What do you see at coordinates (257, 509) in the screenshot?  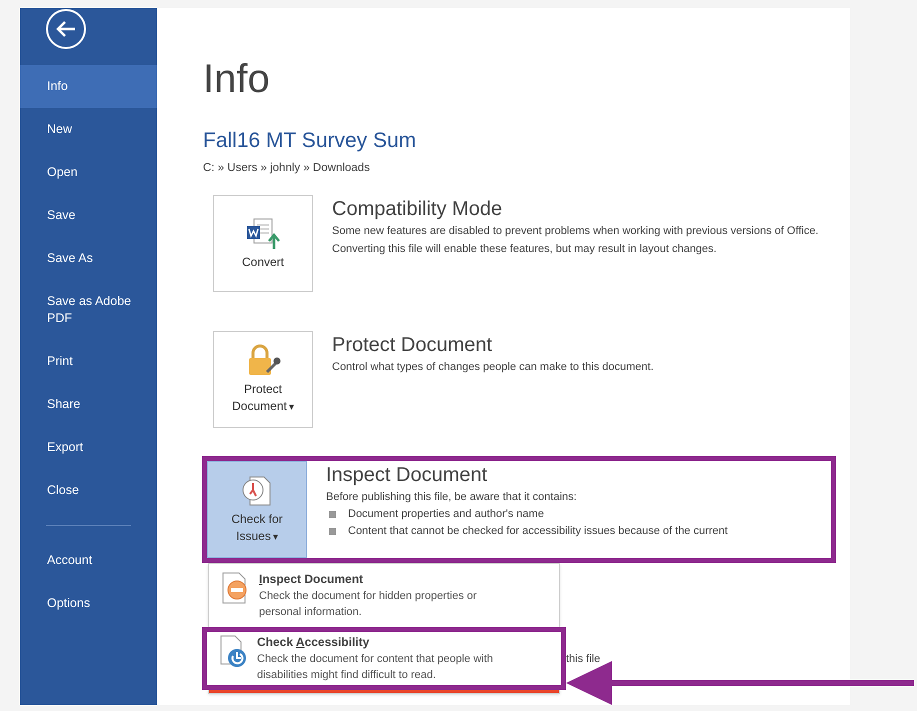 I see `section-button: Check for Issues ▾` at bounding box center [257, 509].